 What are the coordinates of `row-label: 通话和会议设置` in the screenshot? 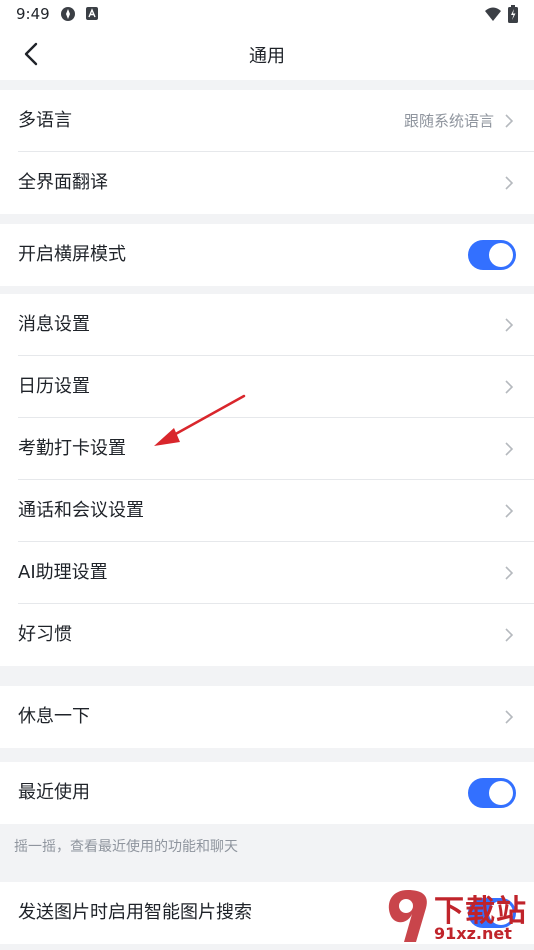 It's located at (81, 510).